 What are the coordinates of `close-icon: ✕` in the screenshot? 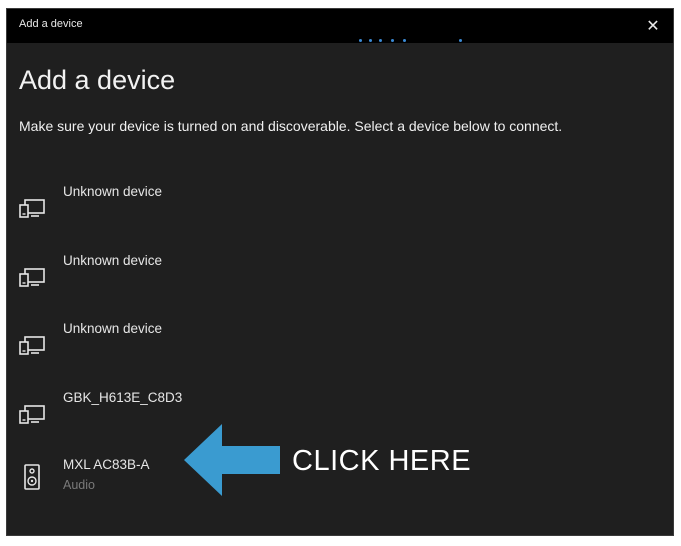 It's located at (653, 26).